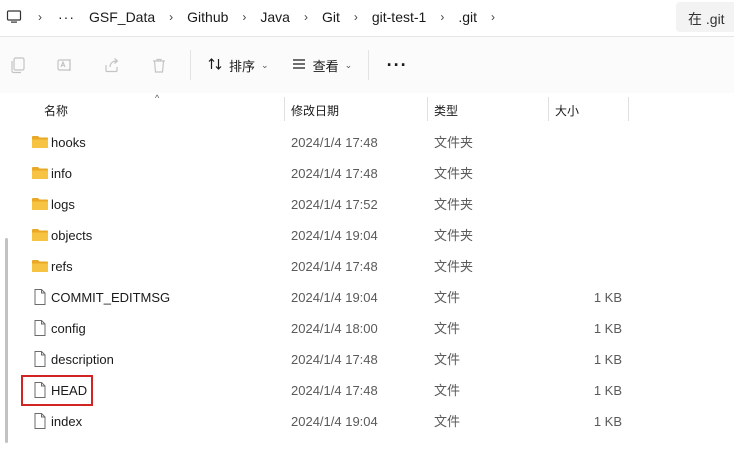  Describe the element at coordinates (68, 142) in the screenshot. I see `file-name: hooks` at that location.